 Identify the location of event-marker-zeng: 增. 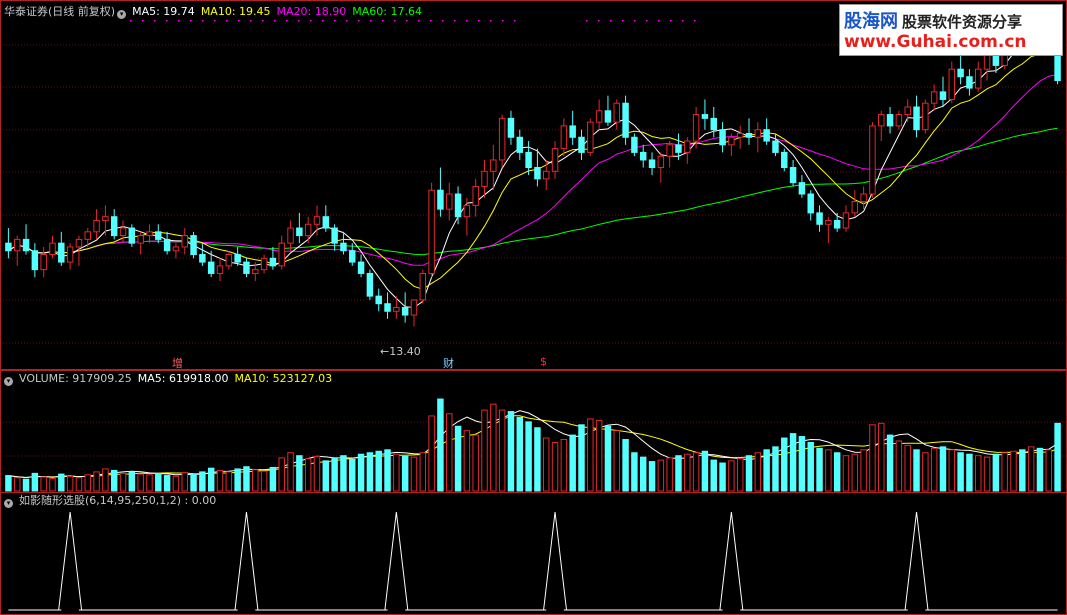
(177, 363).